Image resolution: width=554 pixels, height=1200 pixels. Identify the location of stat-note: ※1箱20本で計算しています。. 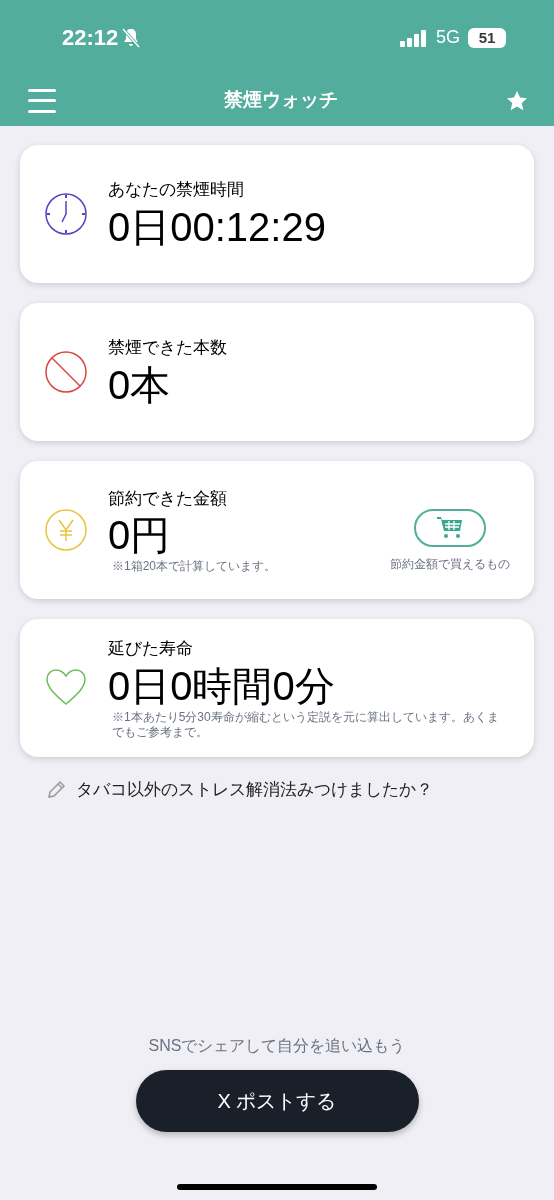
(195, 567).